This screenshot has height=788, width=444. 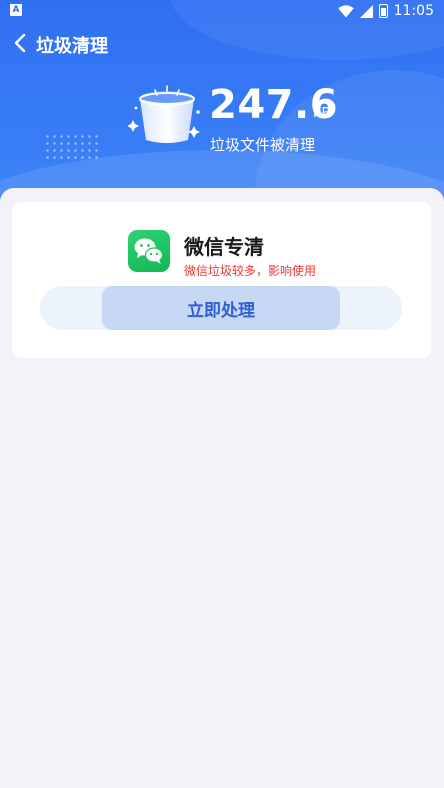 What do you see at coordinates (21, 43) in the screenshot?
I see `back-arrow-icon` at bounding box center [21, 43].